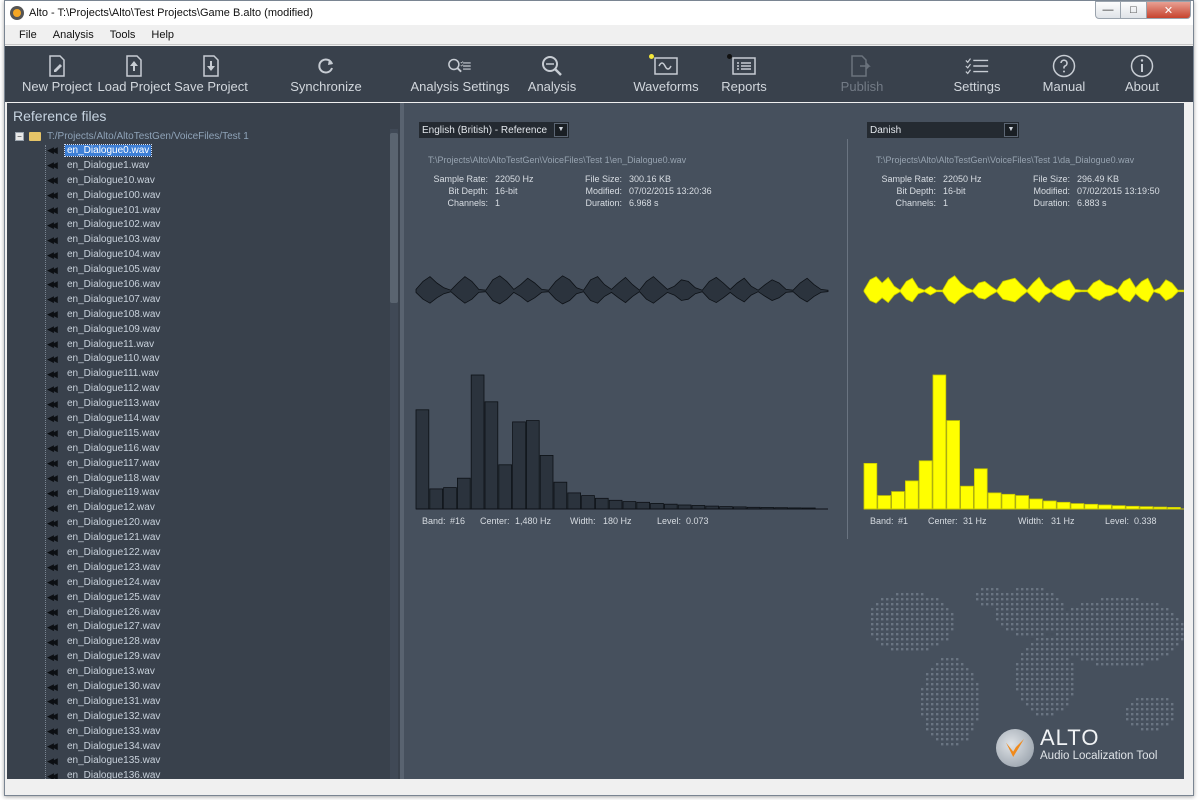 This screenshot has width=1200, height=800. Describe the element at coordinates (217, 567) in the screenshot. I see `file-list-item: ◀◀ en_Dialogue123.wav` at that location.